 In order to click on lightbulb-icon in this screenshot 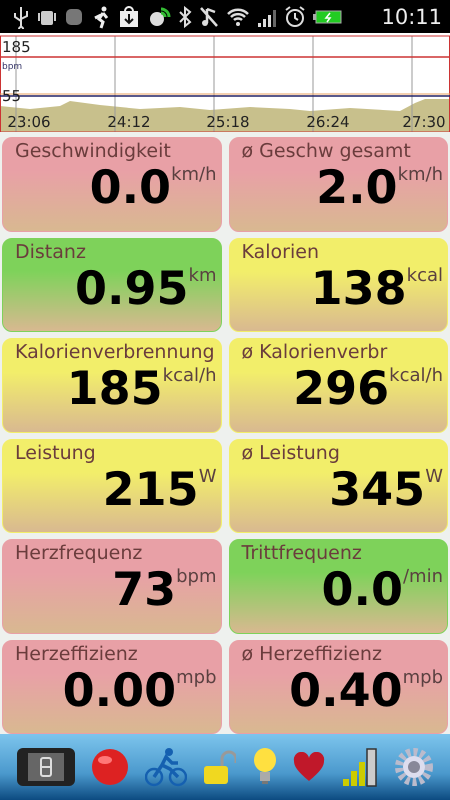, I will do `click(265, 767)`.